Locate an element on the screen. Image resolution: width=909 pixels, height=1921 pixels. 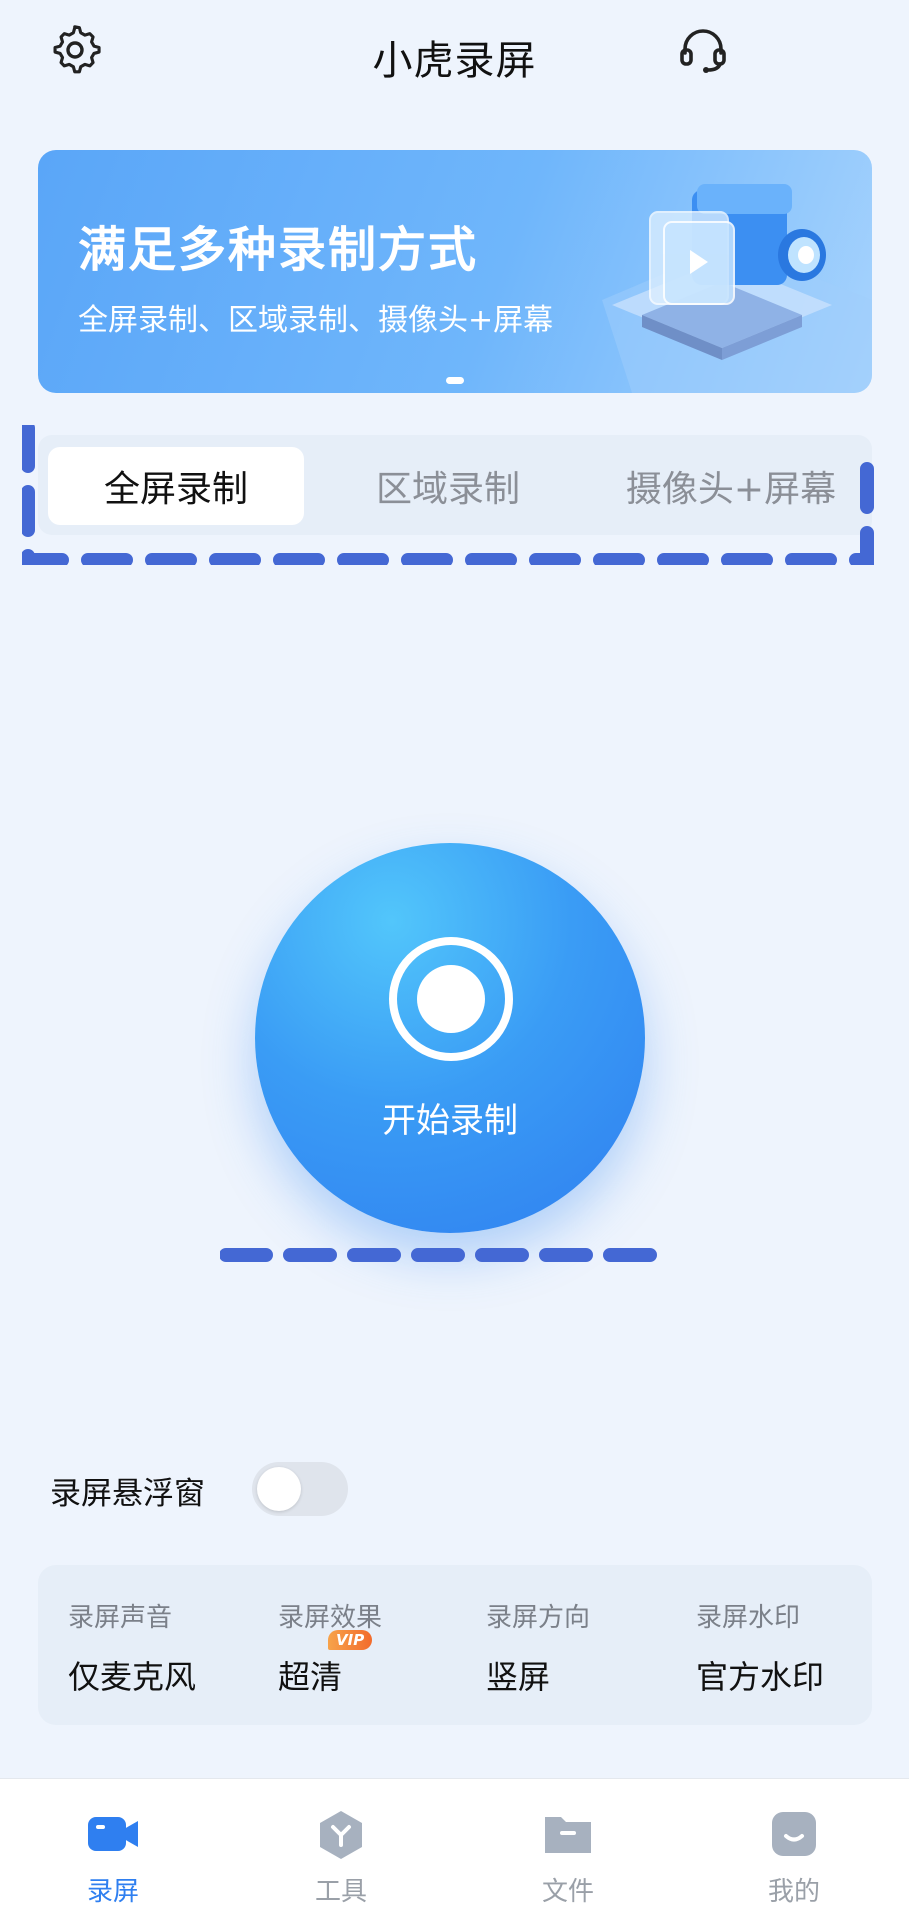
profile-icon is located at coordinates (794, 1834).